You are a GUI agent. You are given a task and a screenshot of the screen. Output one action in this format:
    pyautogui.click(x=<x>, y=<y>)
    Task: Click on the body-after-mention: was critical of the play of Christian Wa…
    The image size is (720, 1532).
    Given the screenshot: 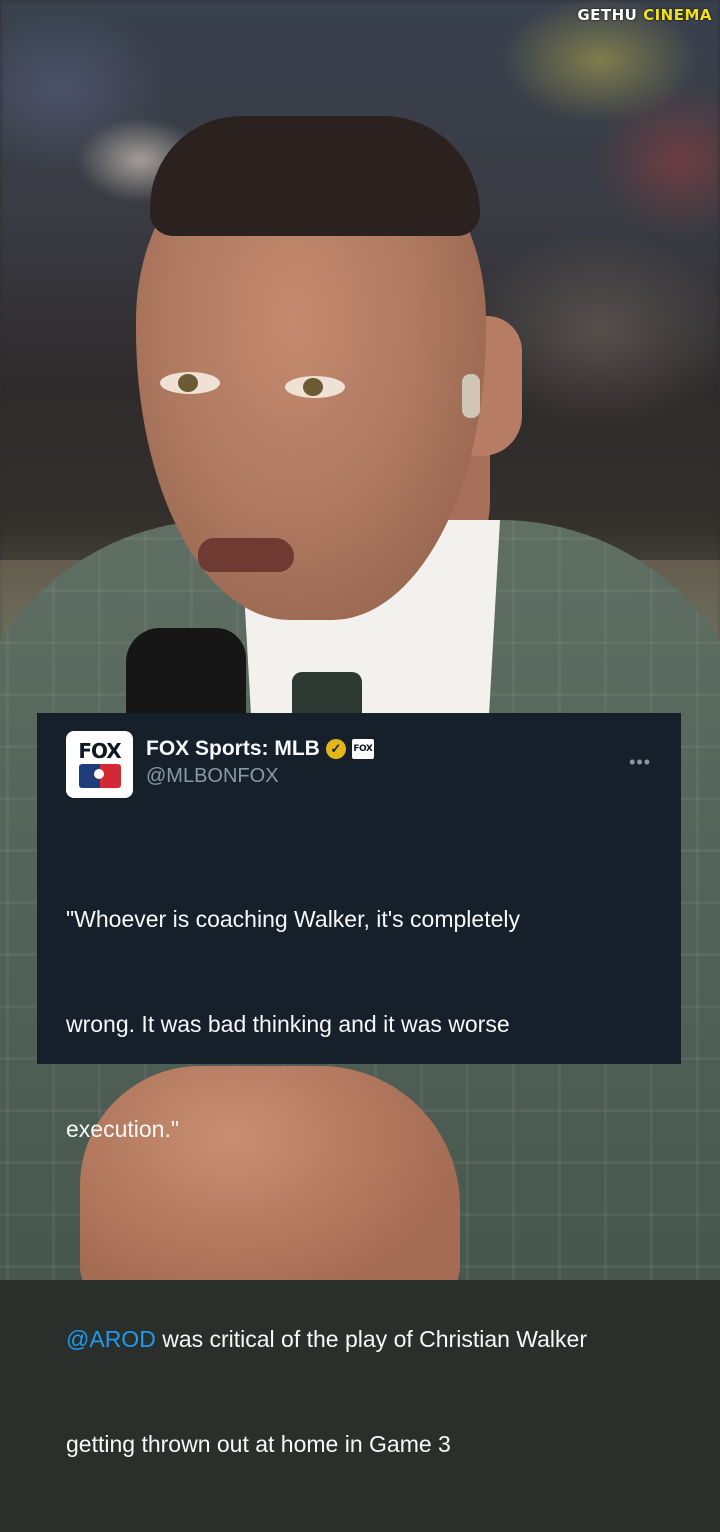 What is the action you would take?
    pyautogui.click(x=371, y=1339)
    